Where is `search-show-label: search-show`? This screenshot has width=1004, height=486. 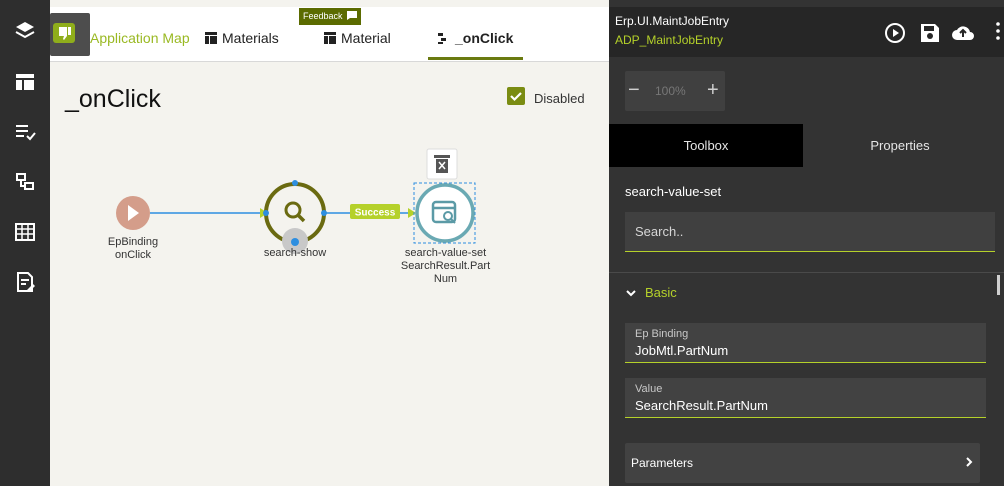 search-show-label: search-show is located at coordinates (295, 253).